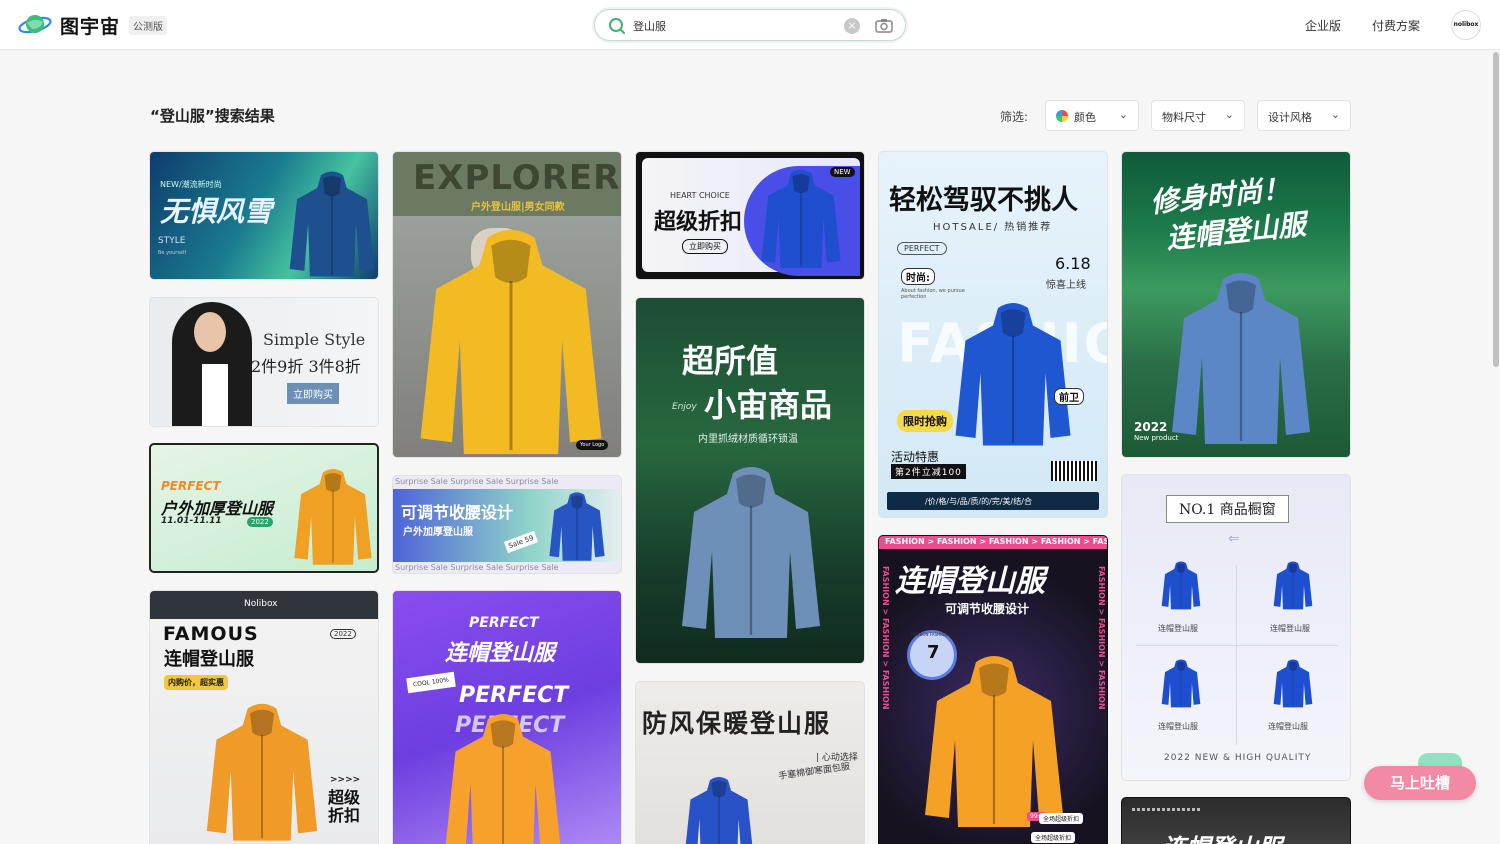 This screenshot has width=1500, height=844. I want to click on card-sub: 户外登山服|男女同款, so click(518, 207).